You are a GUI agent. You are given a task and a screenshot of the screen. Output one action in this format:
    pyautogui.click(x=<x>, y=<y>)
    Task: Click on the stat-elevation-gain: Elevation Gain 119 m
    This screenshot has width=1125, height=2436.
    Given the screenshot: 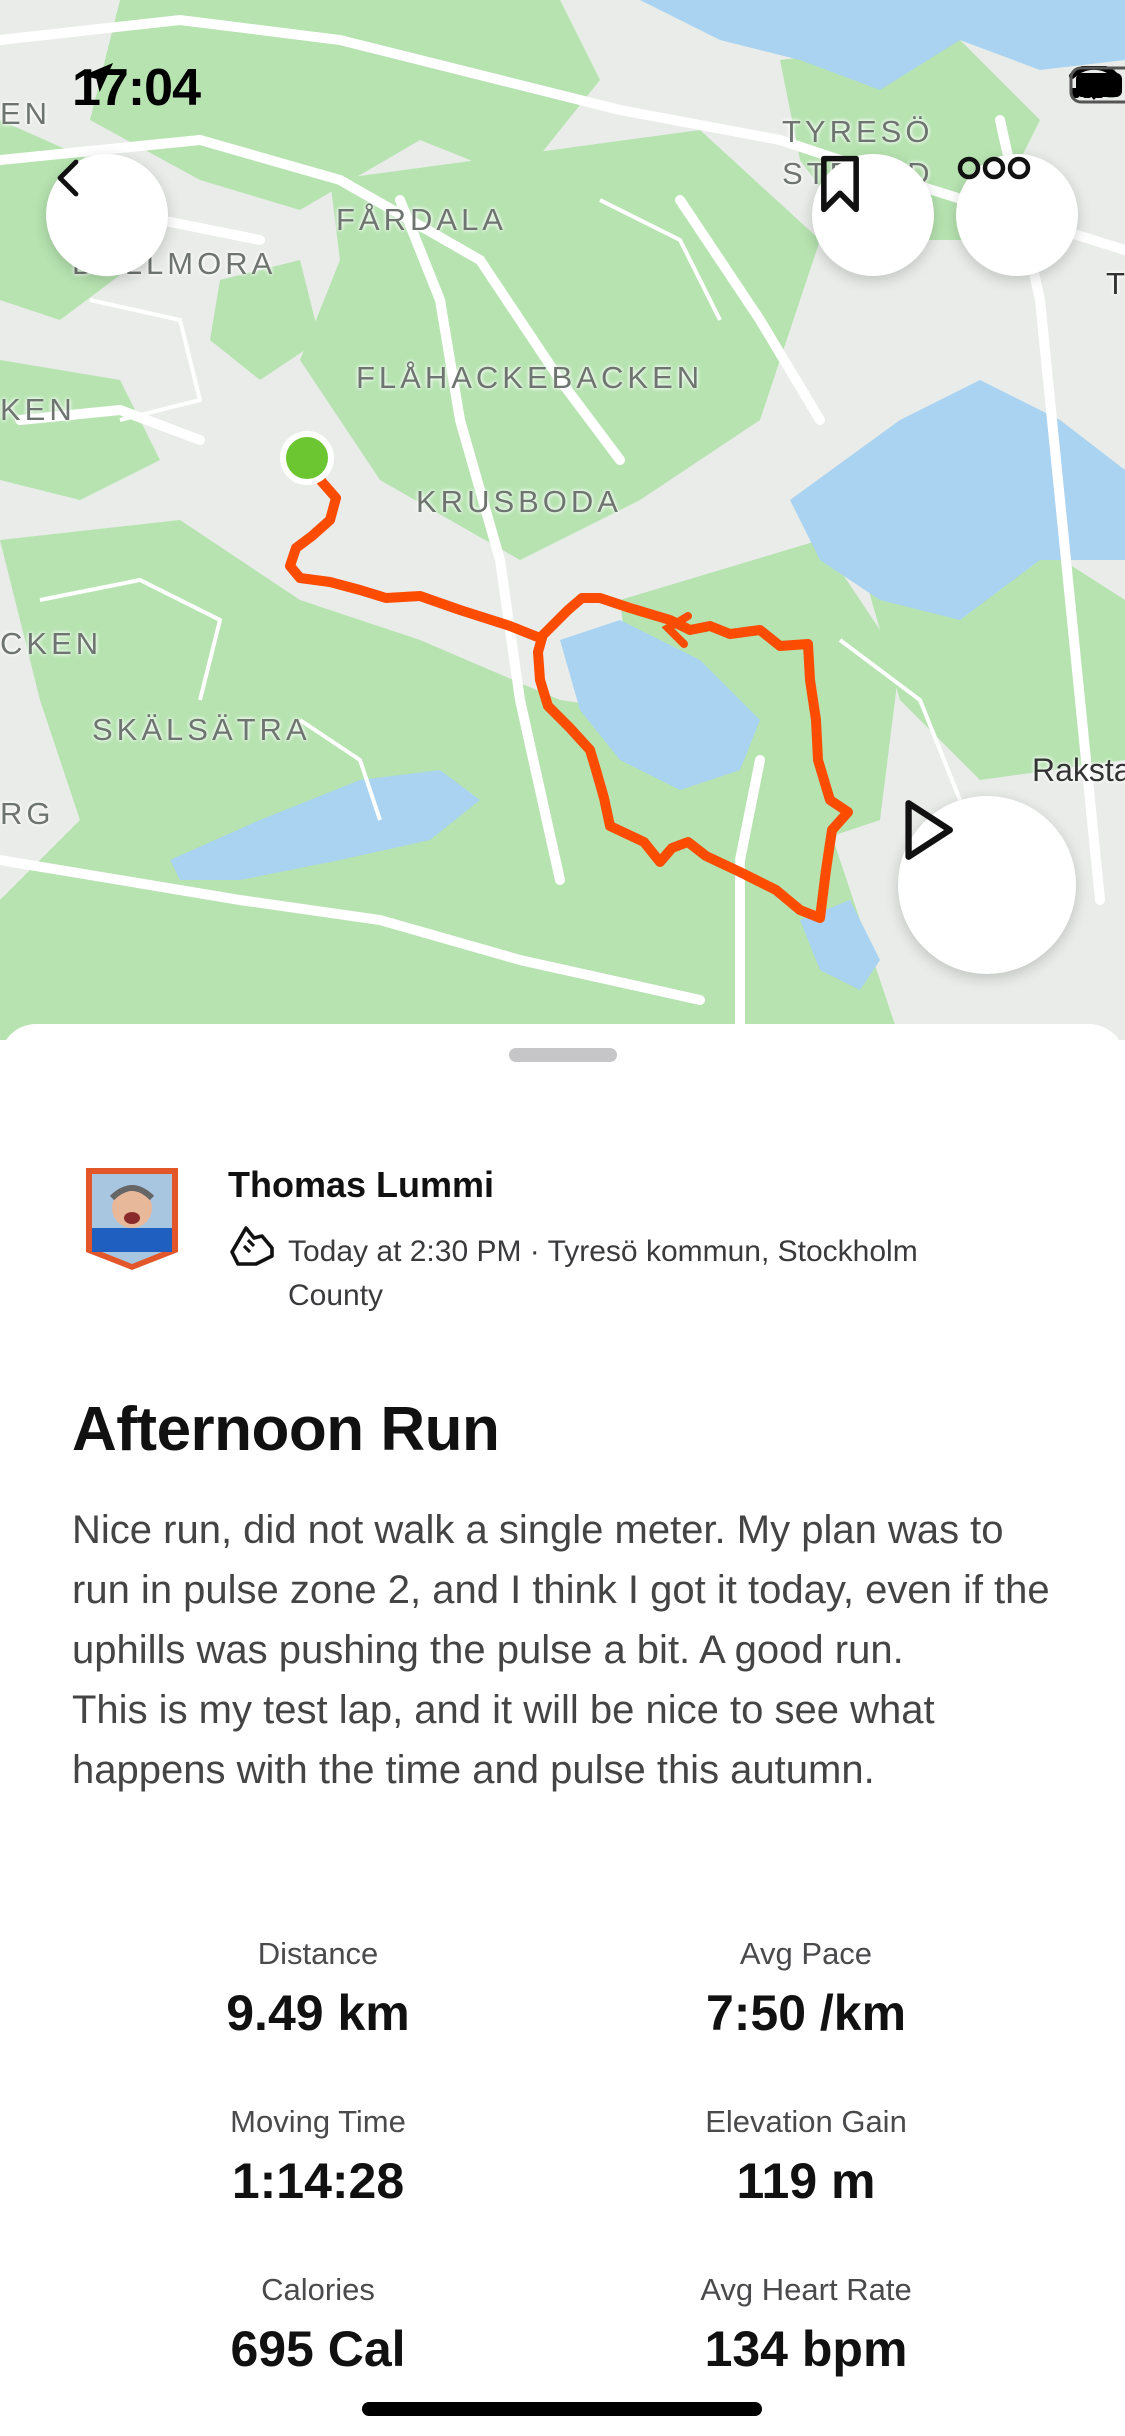 What is the action you would take?
    pyautogui.click(x=806, y=2157)
    